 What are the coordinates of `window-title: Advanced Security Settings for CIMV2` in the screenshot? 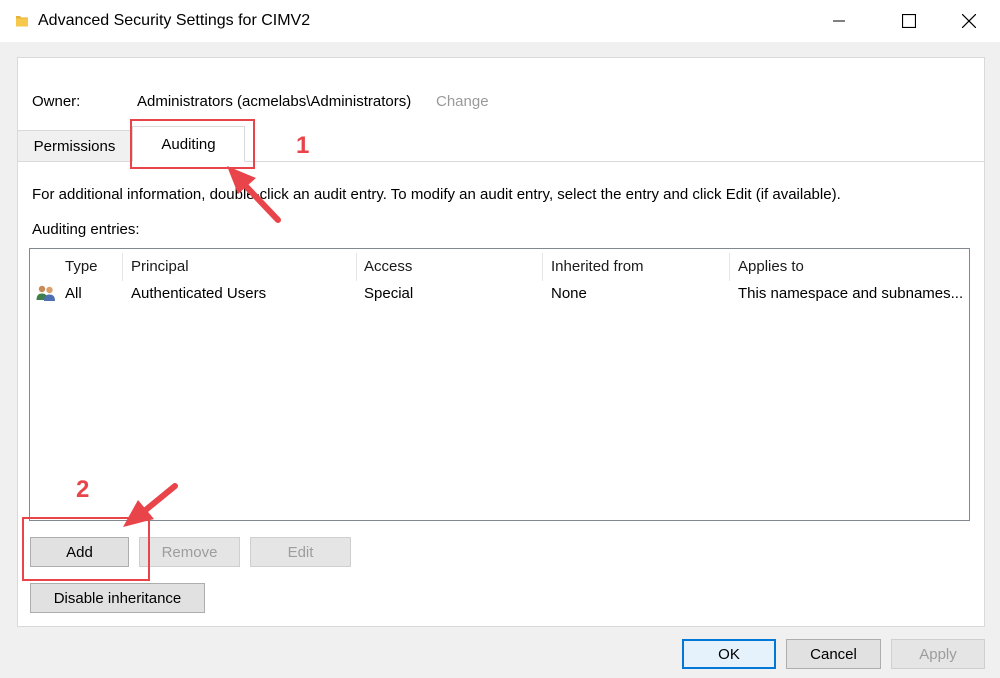 It's located at (174, 20).